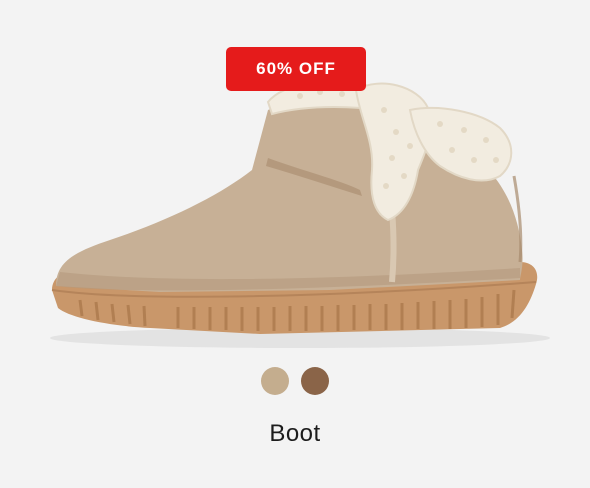 The image size is (590, 488). I want to click on swatch-brown, so click(315, 381).